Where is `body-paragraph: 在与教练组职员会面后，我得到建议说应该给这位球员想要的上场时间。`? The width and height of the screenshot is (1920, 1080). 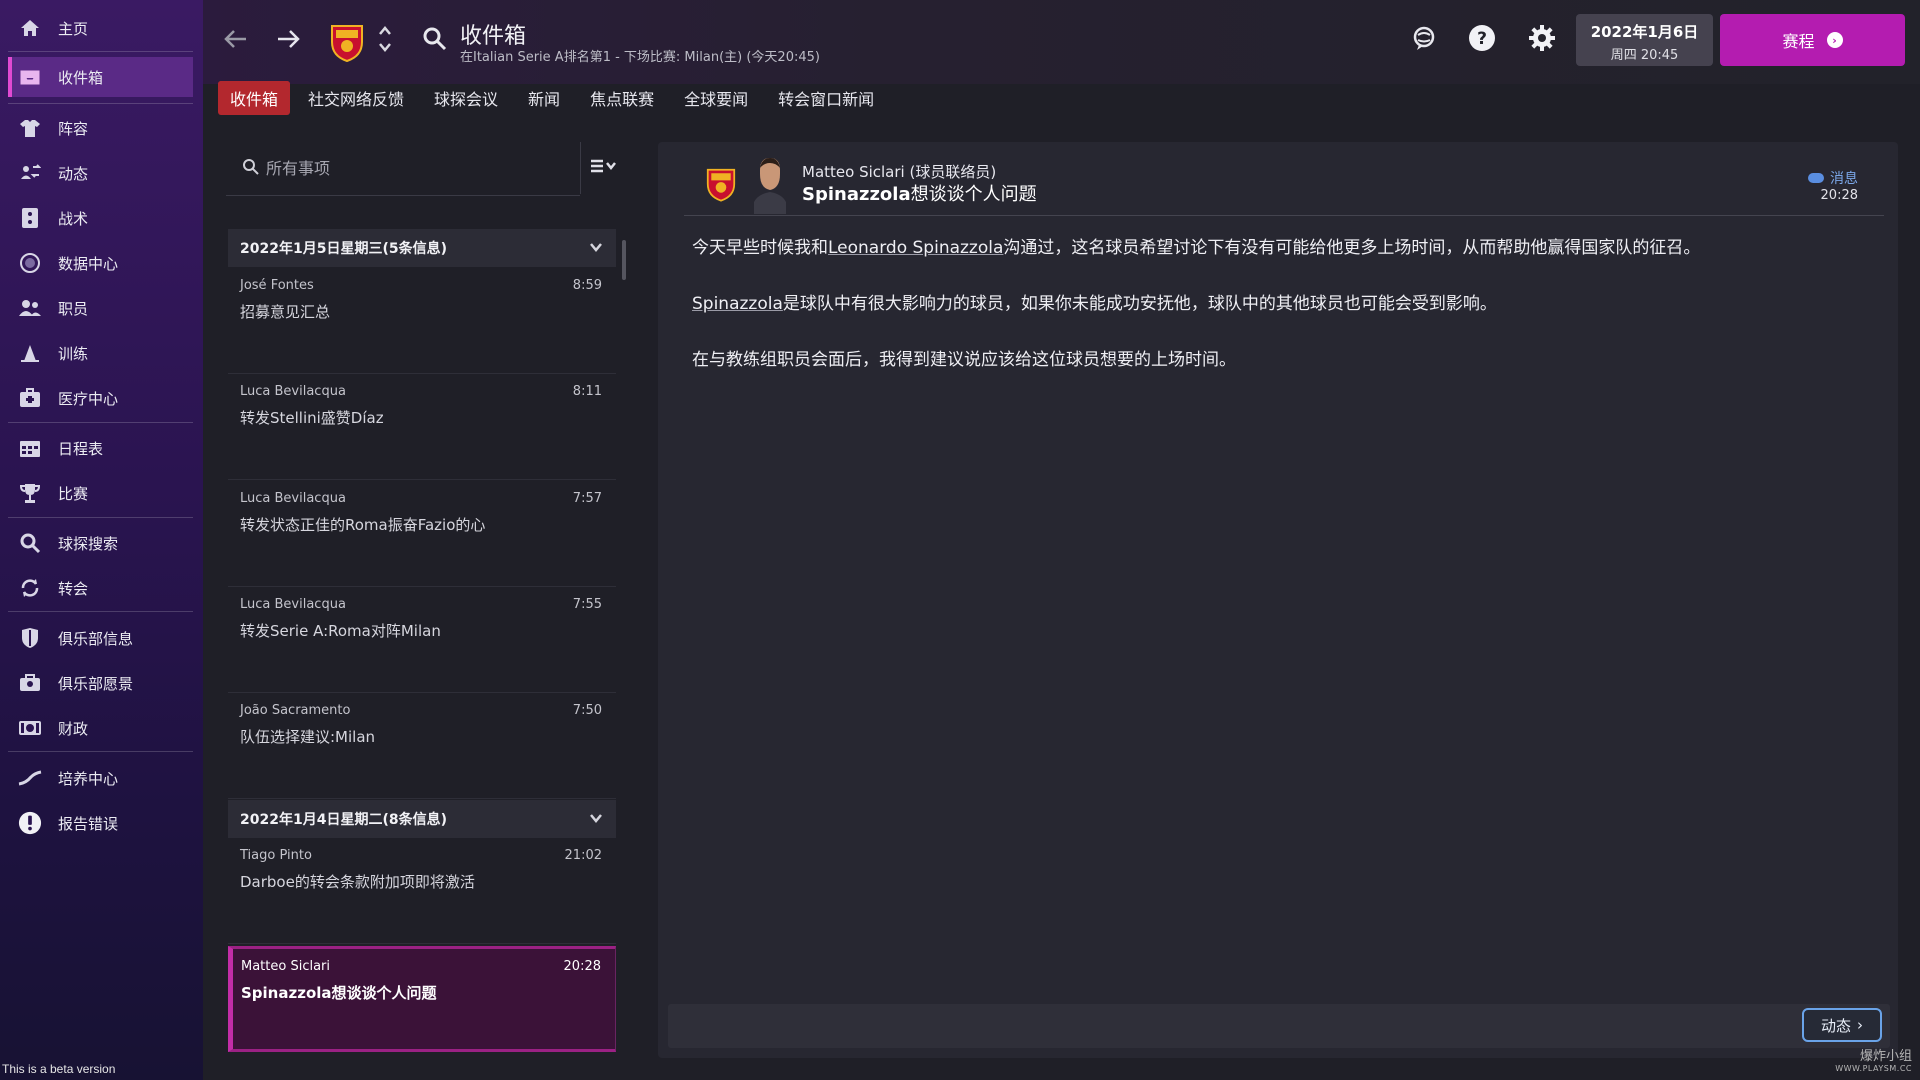 body-paragraph: 在与教练组职员会面后，我得到建议说应该给这位球员想要的上场时间。 is located at coordinates (964, 360).